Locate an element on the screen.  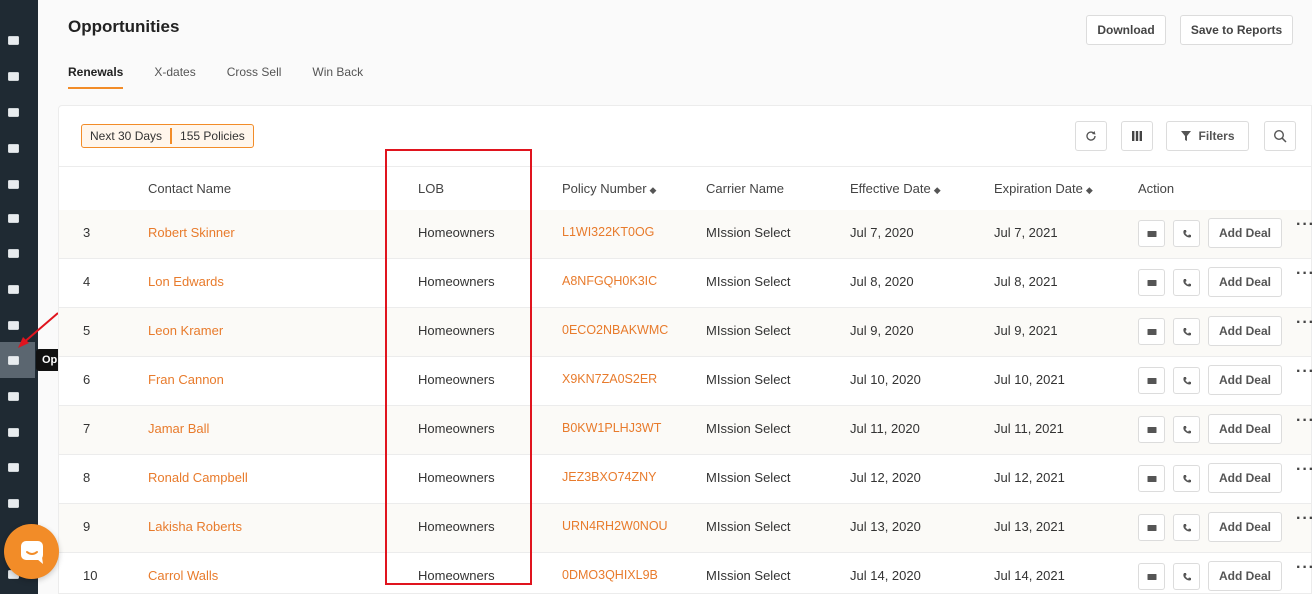
policy-number-link: L1WI322KT0OG is located at coordinates (608, 232).